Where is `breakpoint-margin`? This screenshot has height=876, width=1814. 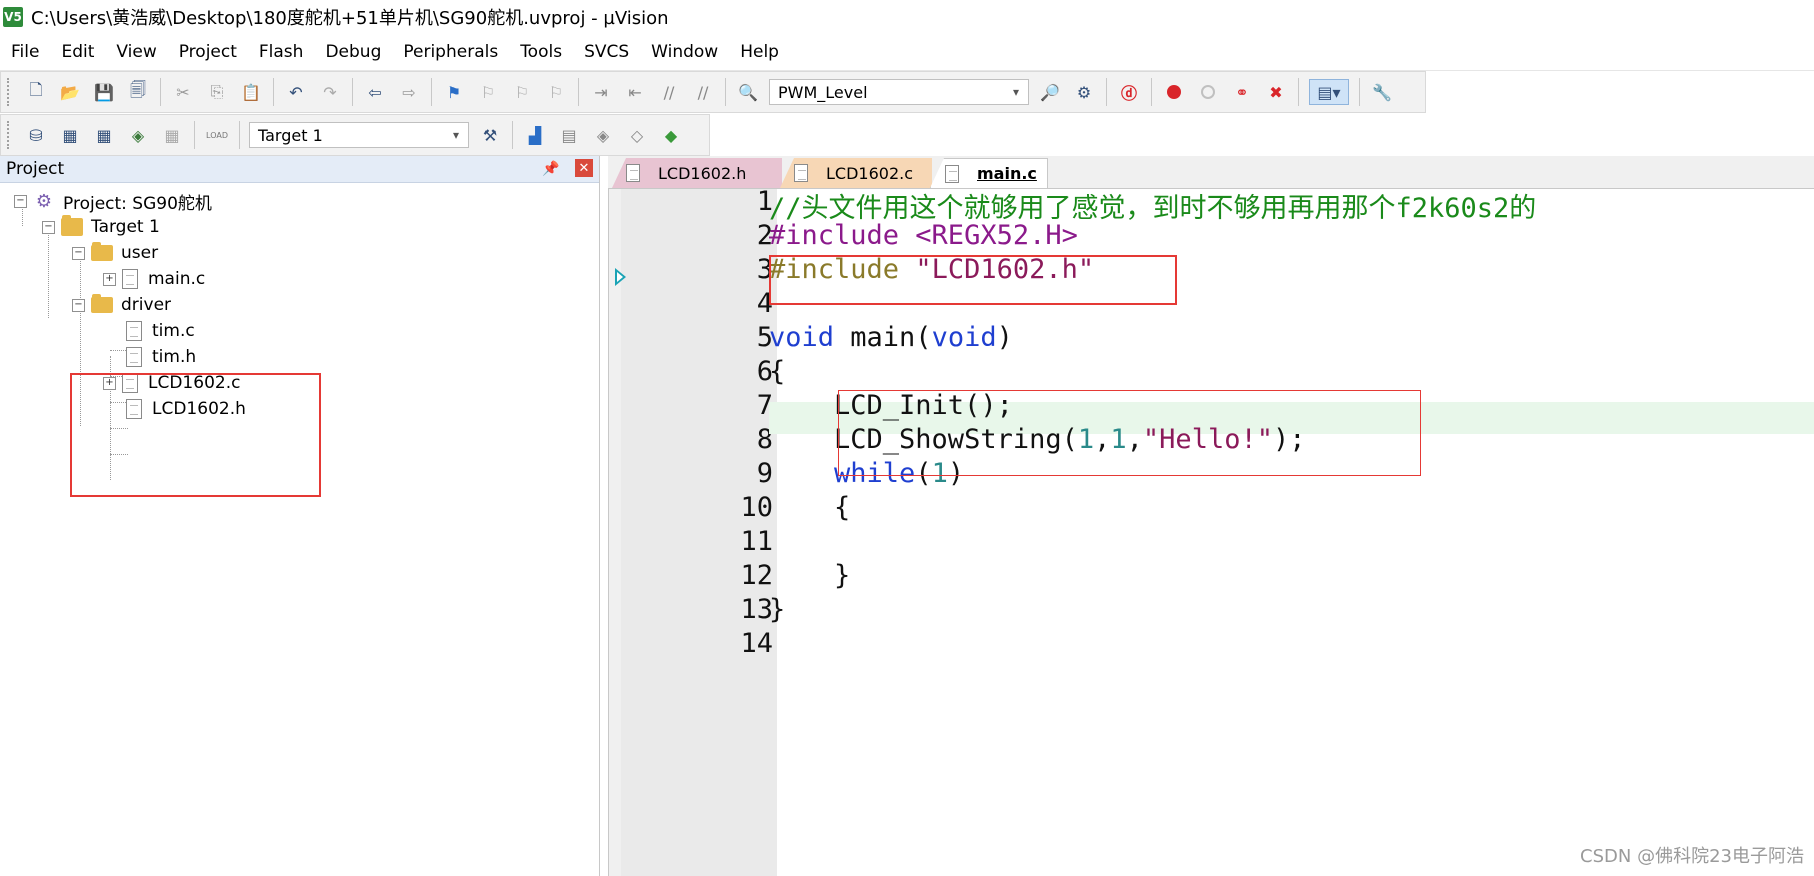 breakpoint-margin is located at coordinates (615, 532).